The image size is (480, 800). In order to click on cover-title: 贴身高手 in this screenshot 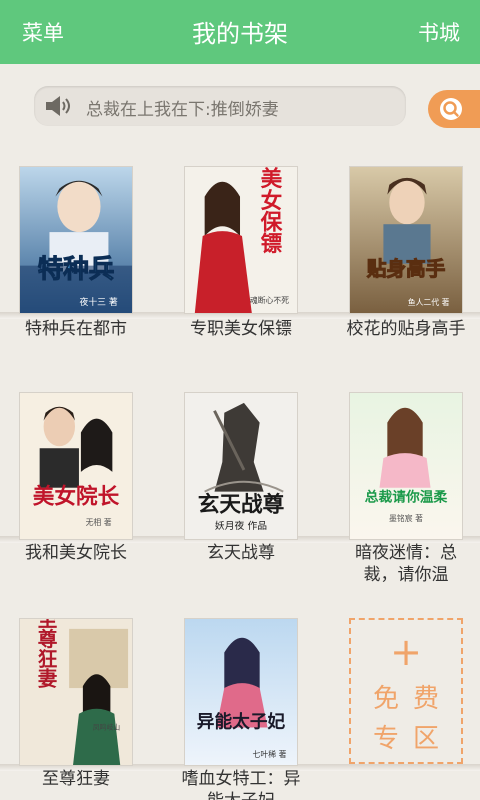, I will do `click(406, 268)`.